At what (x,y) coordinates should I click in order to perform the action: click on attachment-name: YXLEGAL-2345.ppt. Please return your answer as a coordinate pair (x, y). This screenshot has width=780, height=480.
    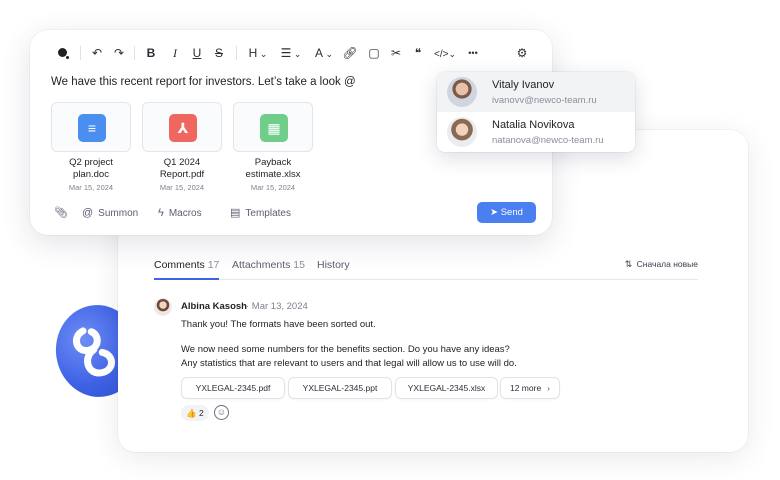
    Looking at the image, I should click on (340, 388).